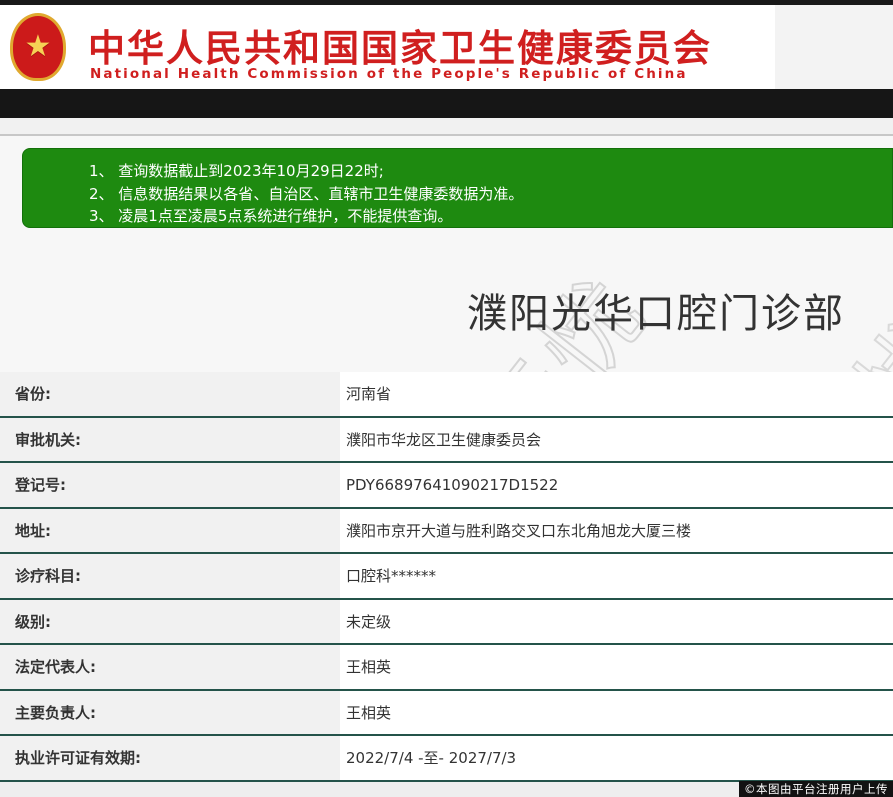 This screenshot has width=893, height=797. I want to click on field-label: 主要负责人:, so click(170, 712).